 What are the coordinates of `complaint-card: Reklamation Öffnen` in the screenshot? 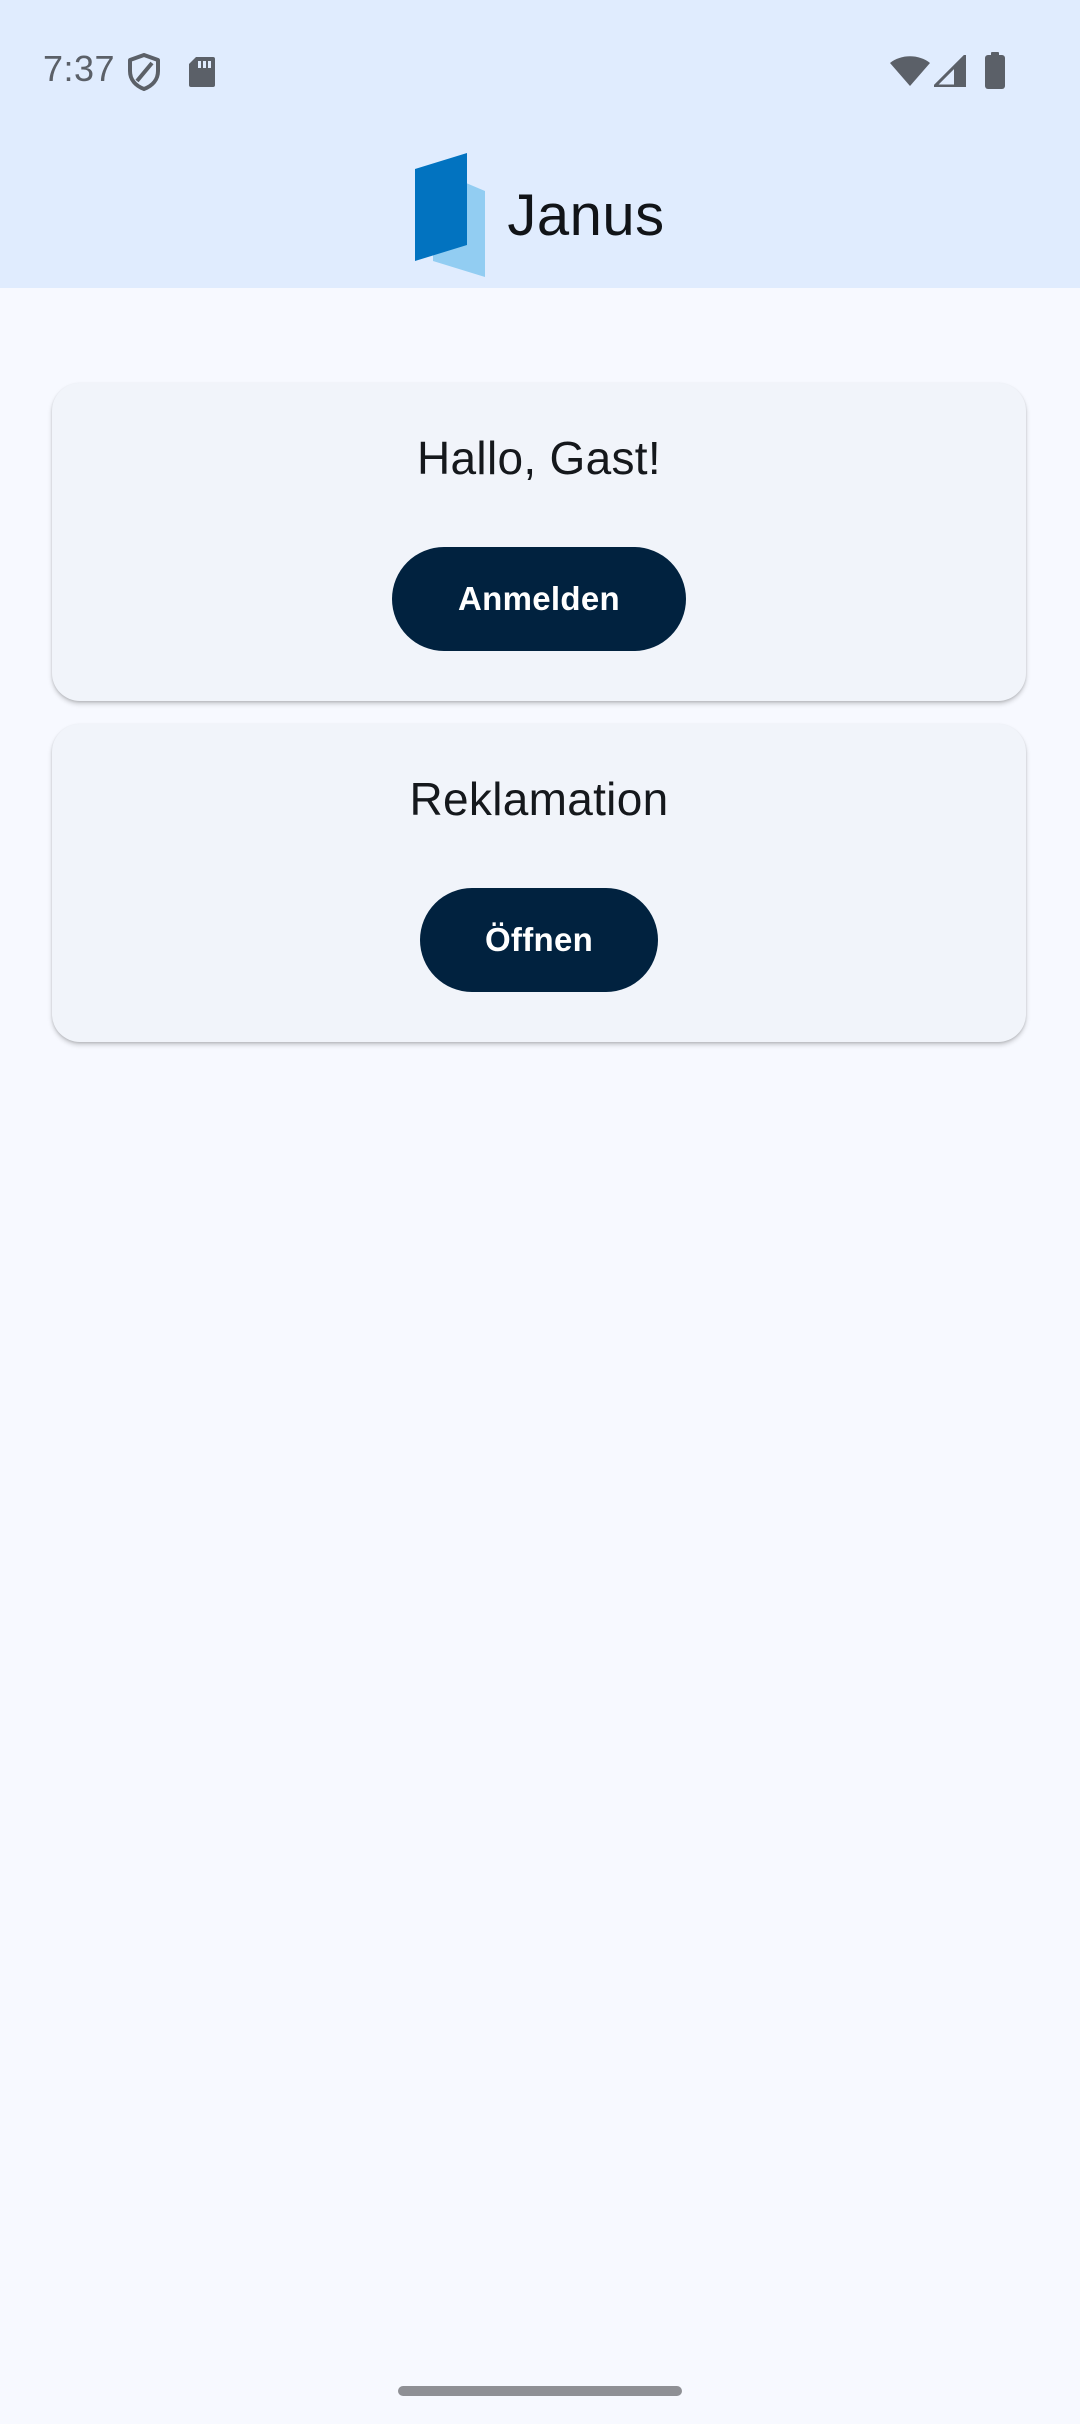 It's located at (539, 883).